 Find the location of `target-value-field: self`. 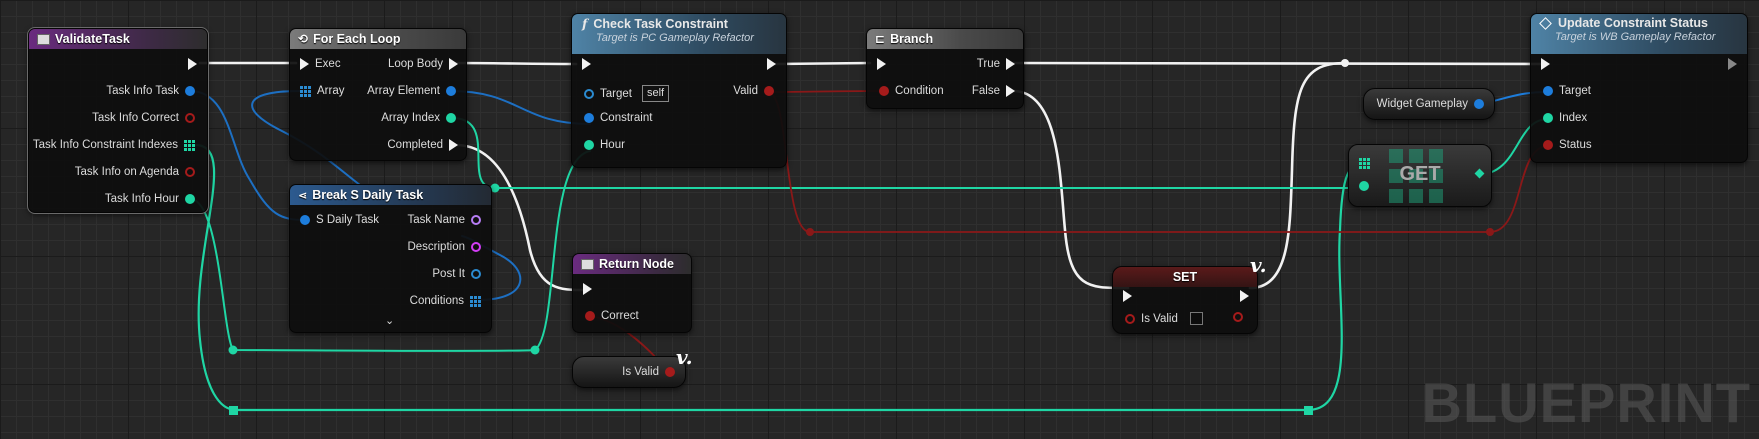

target-value-field: self is located at coordinates (655, 93).